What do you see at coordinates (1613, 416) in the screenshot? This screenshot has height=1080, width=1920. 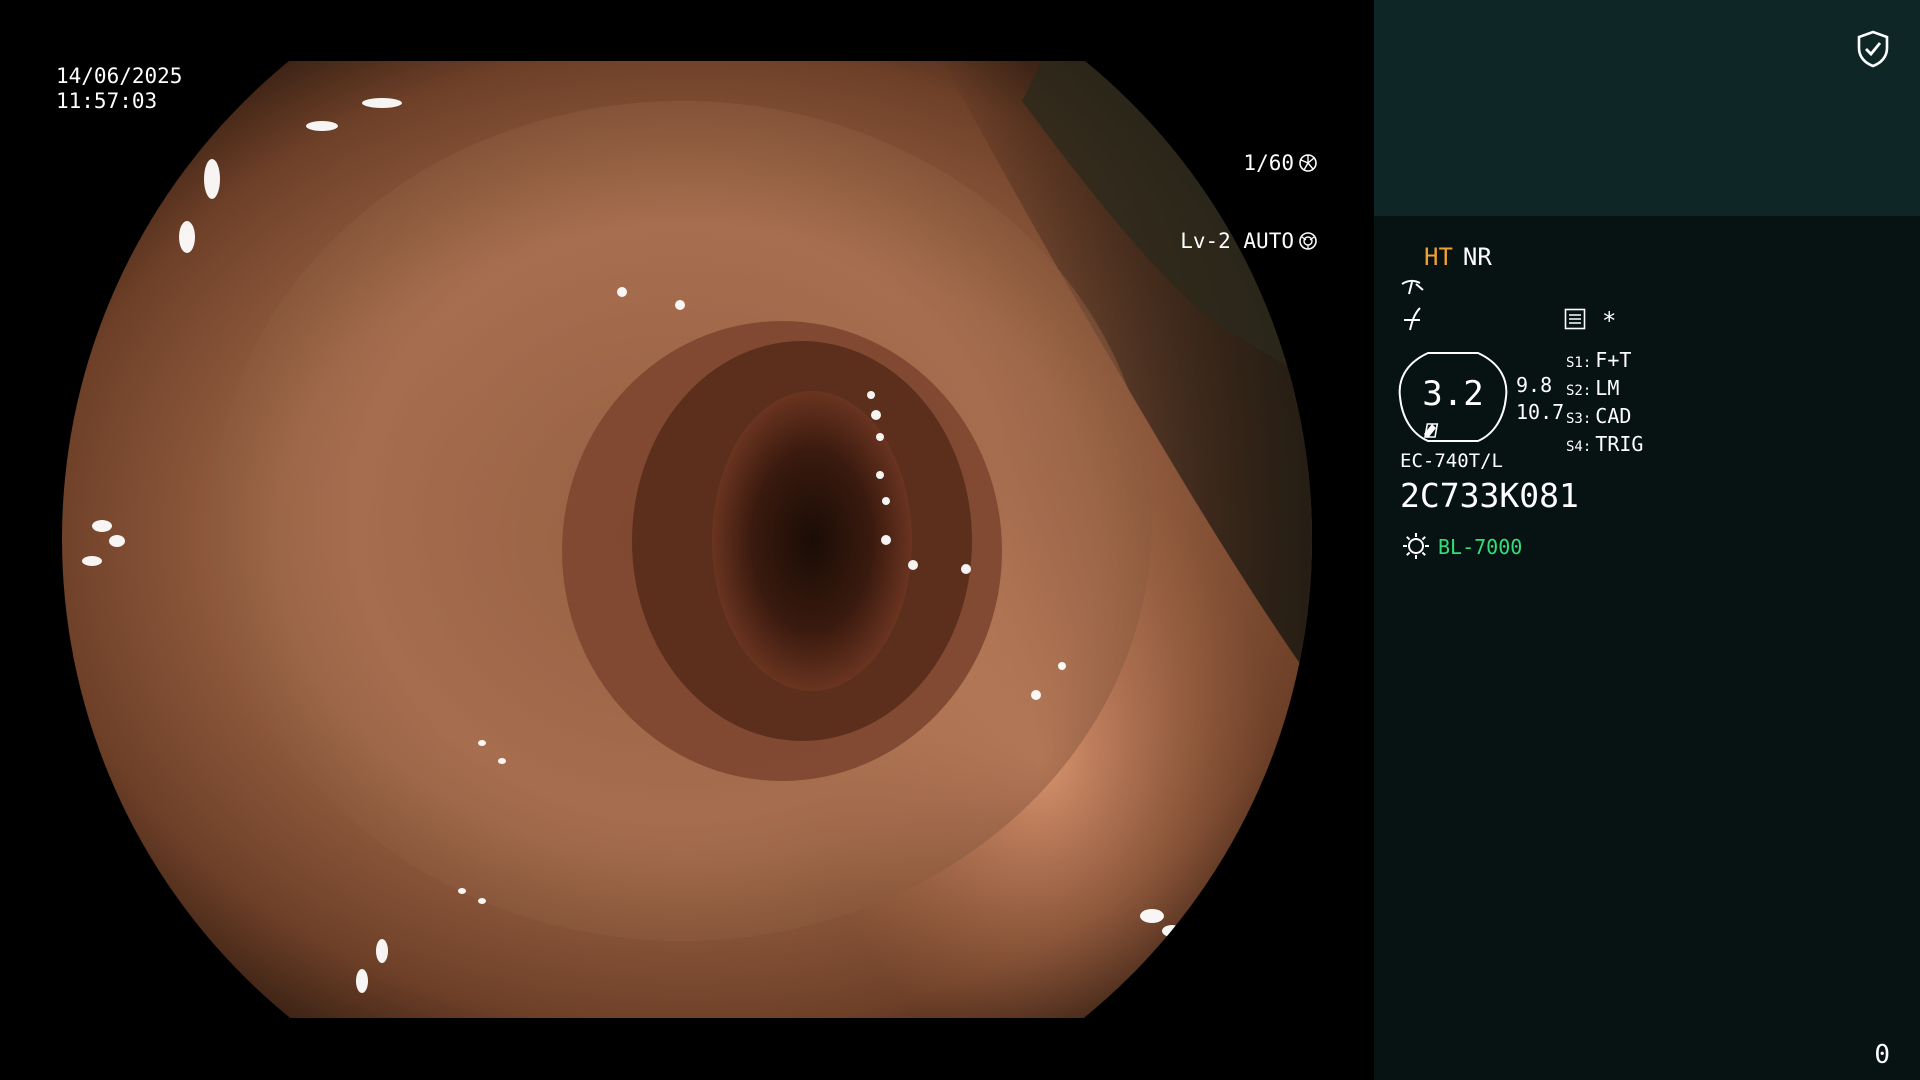 I see `switch-value: CAD` at bounding box center [1613, 416].